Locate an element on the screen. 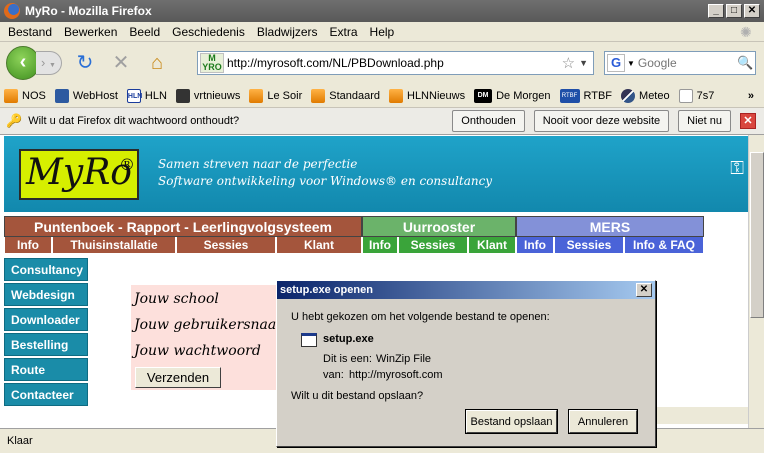 The image size is (764, 453). menu-view: Beeld is located at coordinates (144, 32).